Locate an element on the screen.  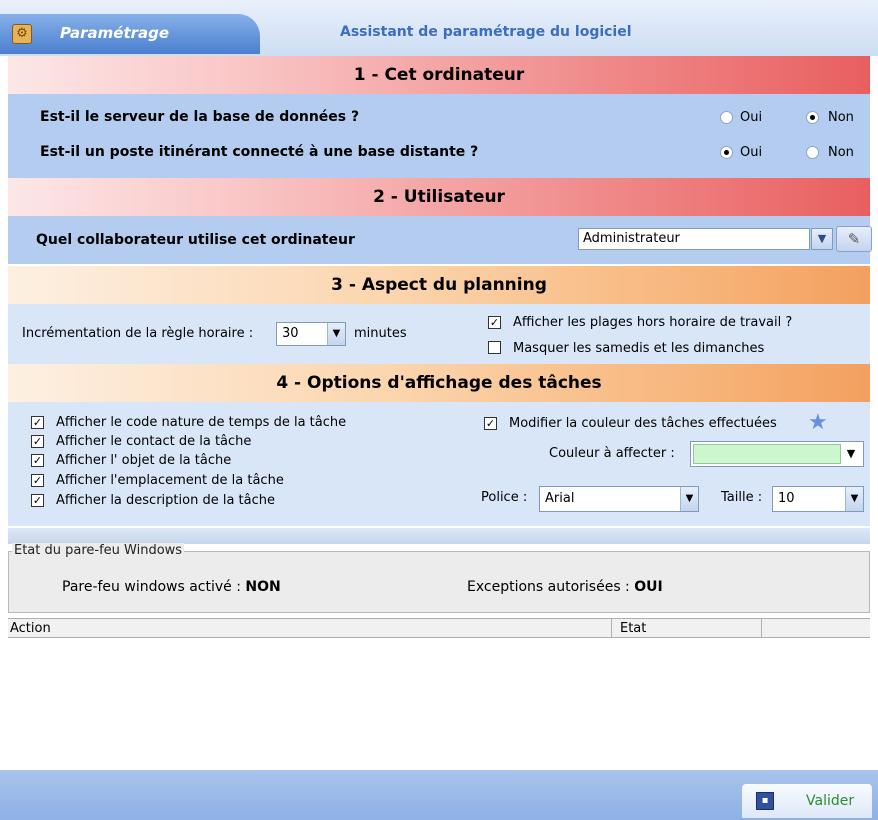
q2-radio-oui is located at coordinates (726, 152).